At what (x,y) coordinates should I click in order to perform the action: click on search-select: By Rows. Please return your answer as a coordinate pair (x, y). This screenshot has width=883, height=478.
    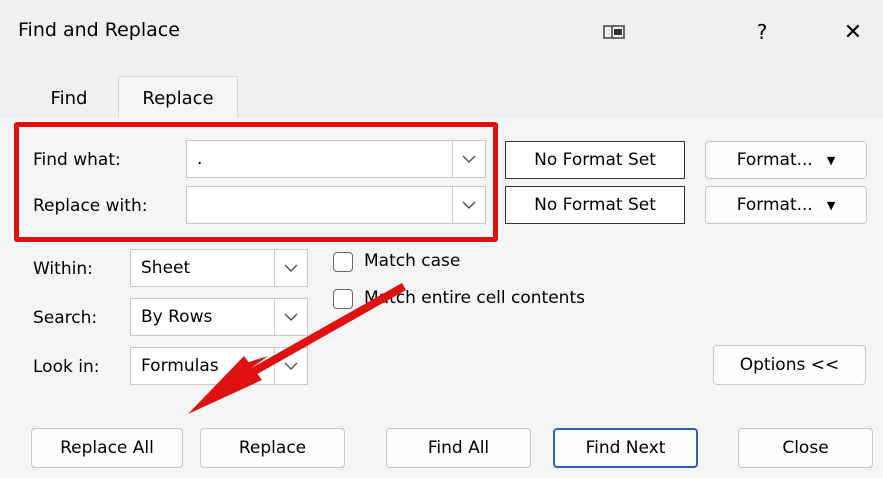
    Looking at the image, I should click on (219, 317).